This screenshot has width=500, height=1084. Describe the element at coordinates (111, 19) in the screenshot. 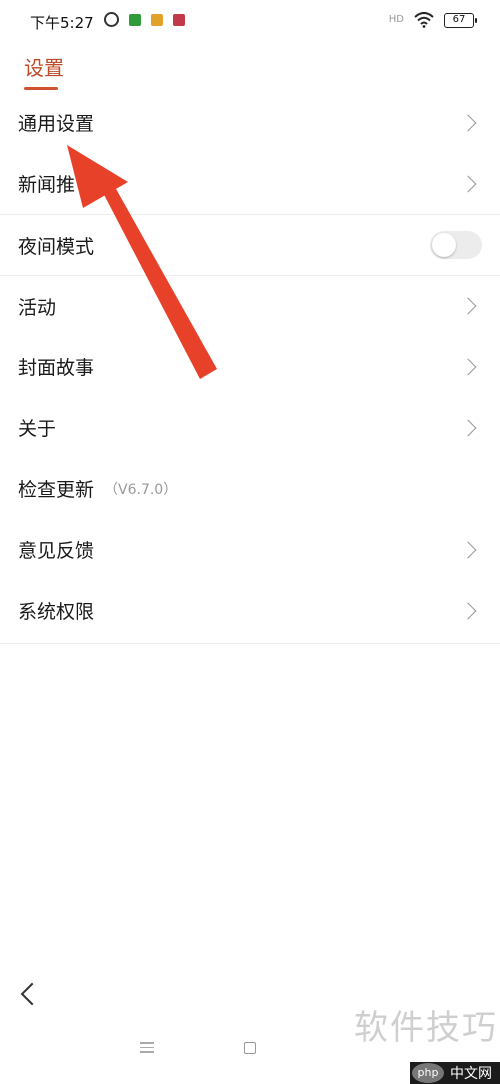

I see `alarm-icon` at that location.